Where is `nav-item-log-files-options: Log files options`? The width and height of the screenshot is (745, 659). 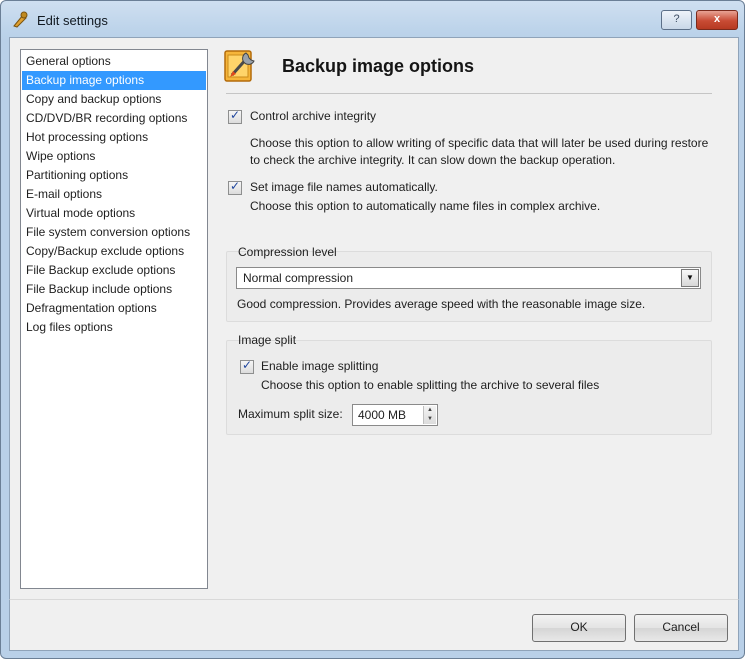
nav-item-log-files-options: Log files options is located at coordinates (114, 327).